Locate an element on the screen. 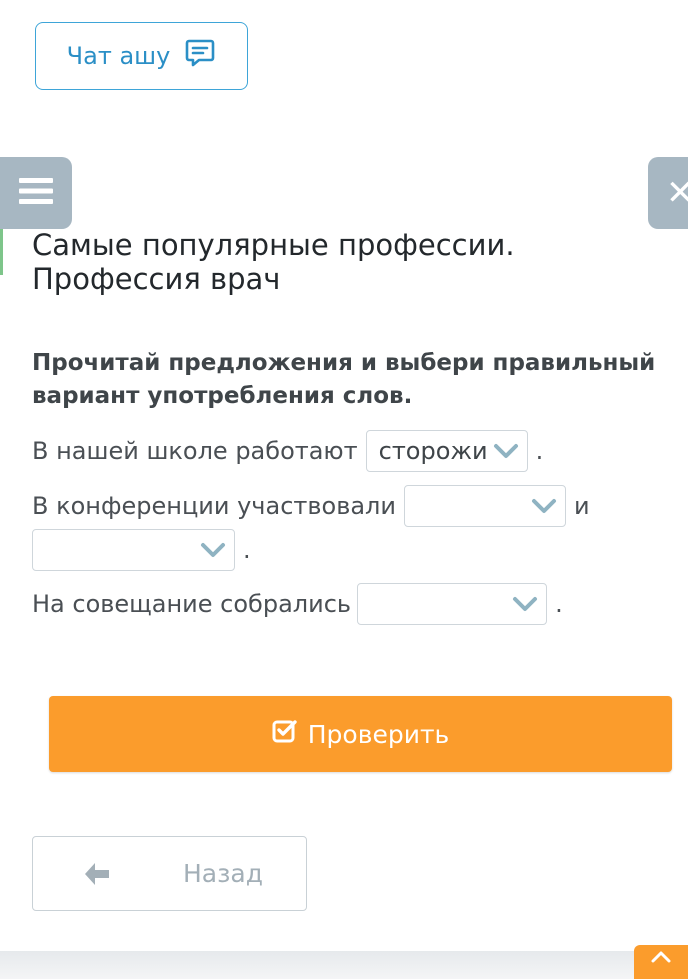  check-square-icon is located at coordinates (285, 734).